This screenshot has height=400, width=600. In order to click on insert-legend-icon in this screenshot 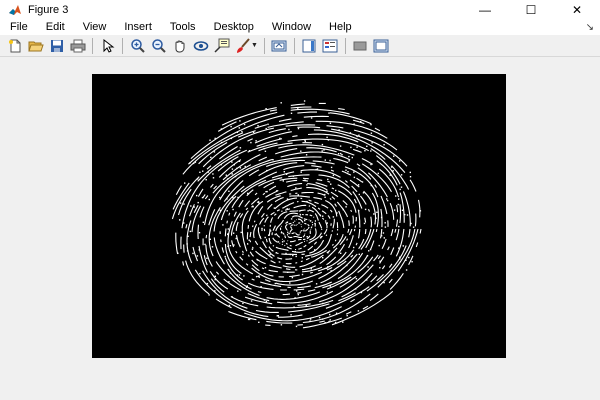, I will do `click(330, 46)`.